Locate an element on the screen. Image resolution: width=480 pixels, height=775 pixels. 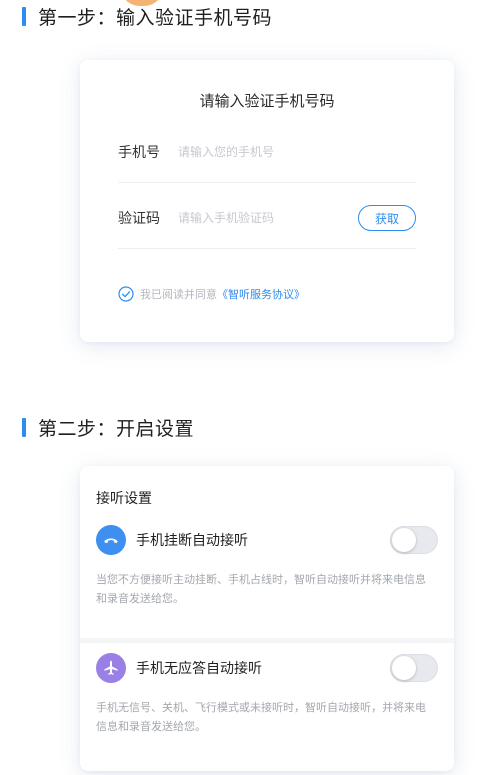
step1-heading-text: 第一步：输入验证手机号码 is located at coordinates (155, 18).